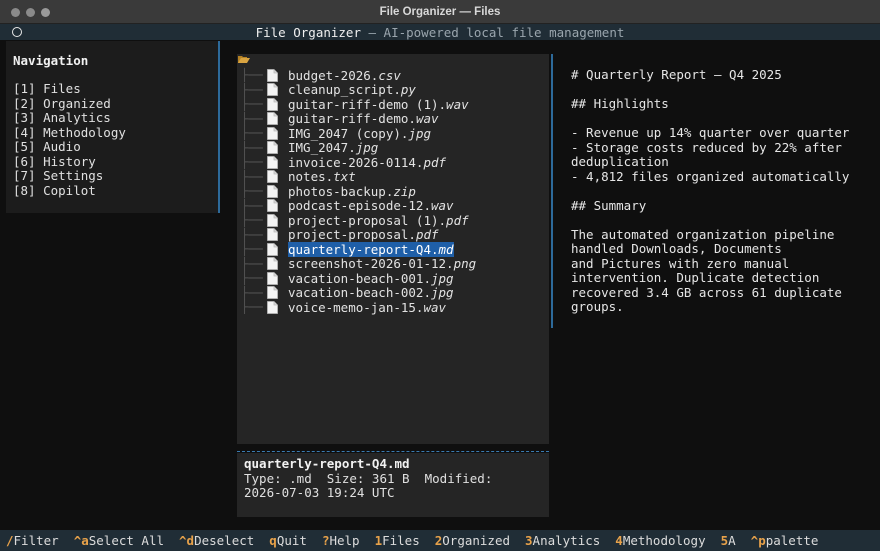 This screenshot has height=551, width=880. What do you see at coordinates (15, 12) in the screenshot?
I see `close-window-button` at bounding box center [15, 12].